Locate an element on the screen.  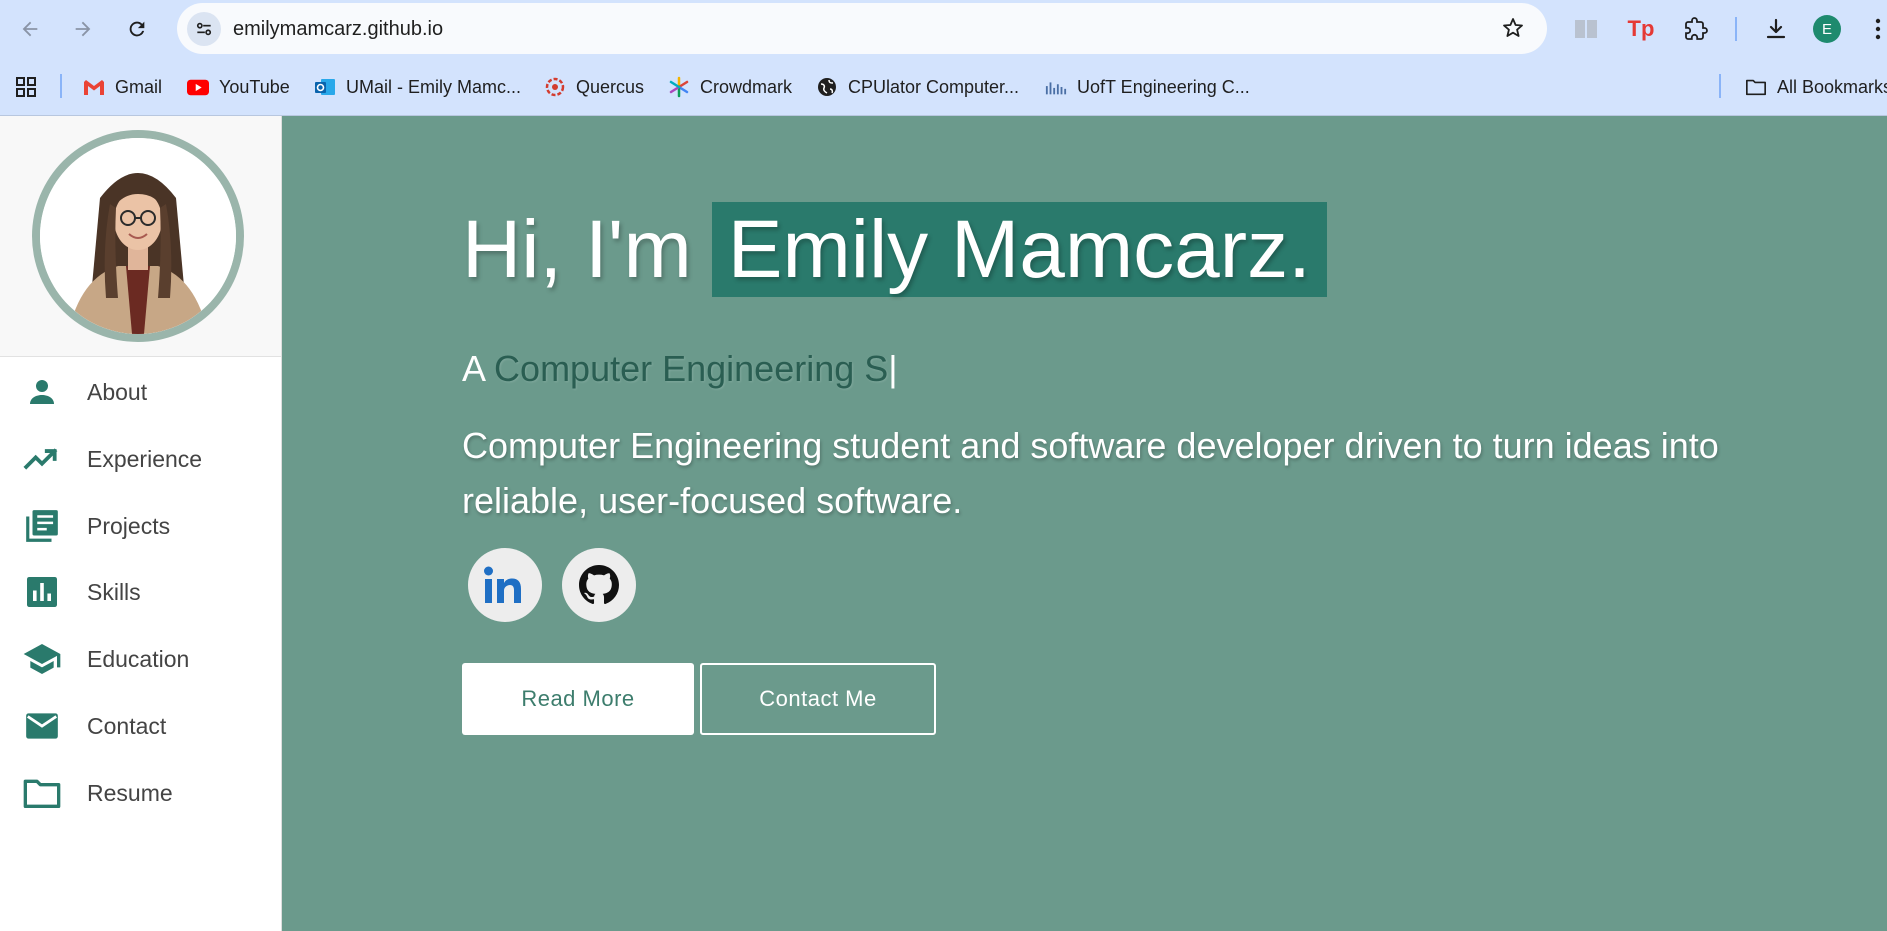
apps-grid-icon is located at coordinates (26, 87).